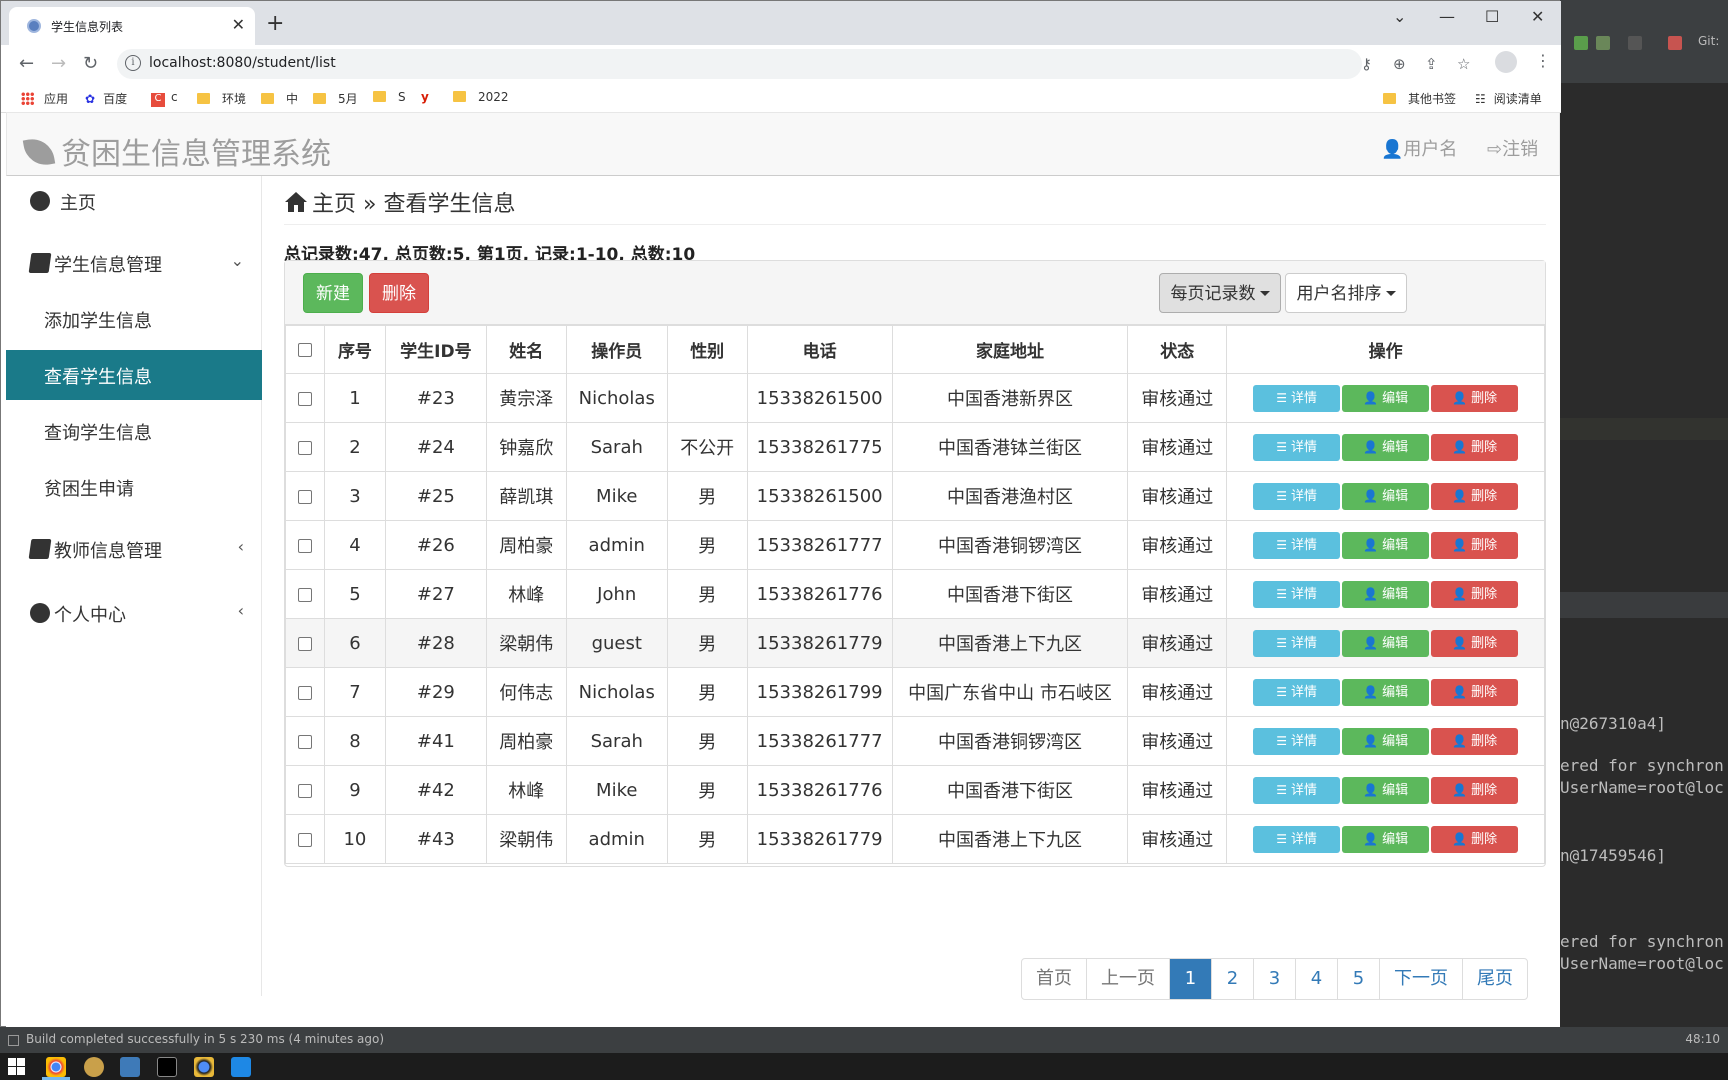  What do you see at coordinates (1190, 979) in the screenshot?
I see `page-1: 1` at bounding box center [1190, 979].